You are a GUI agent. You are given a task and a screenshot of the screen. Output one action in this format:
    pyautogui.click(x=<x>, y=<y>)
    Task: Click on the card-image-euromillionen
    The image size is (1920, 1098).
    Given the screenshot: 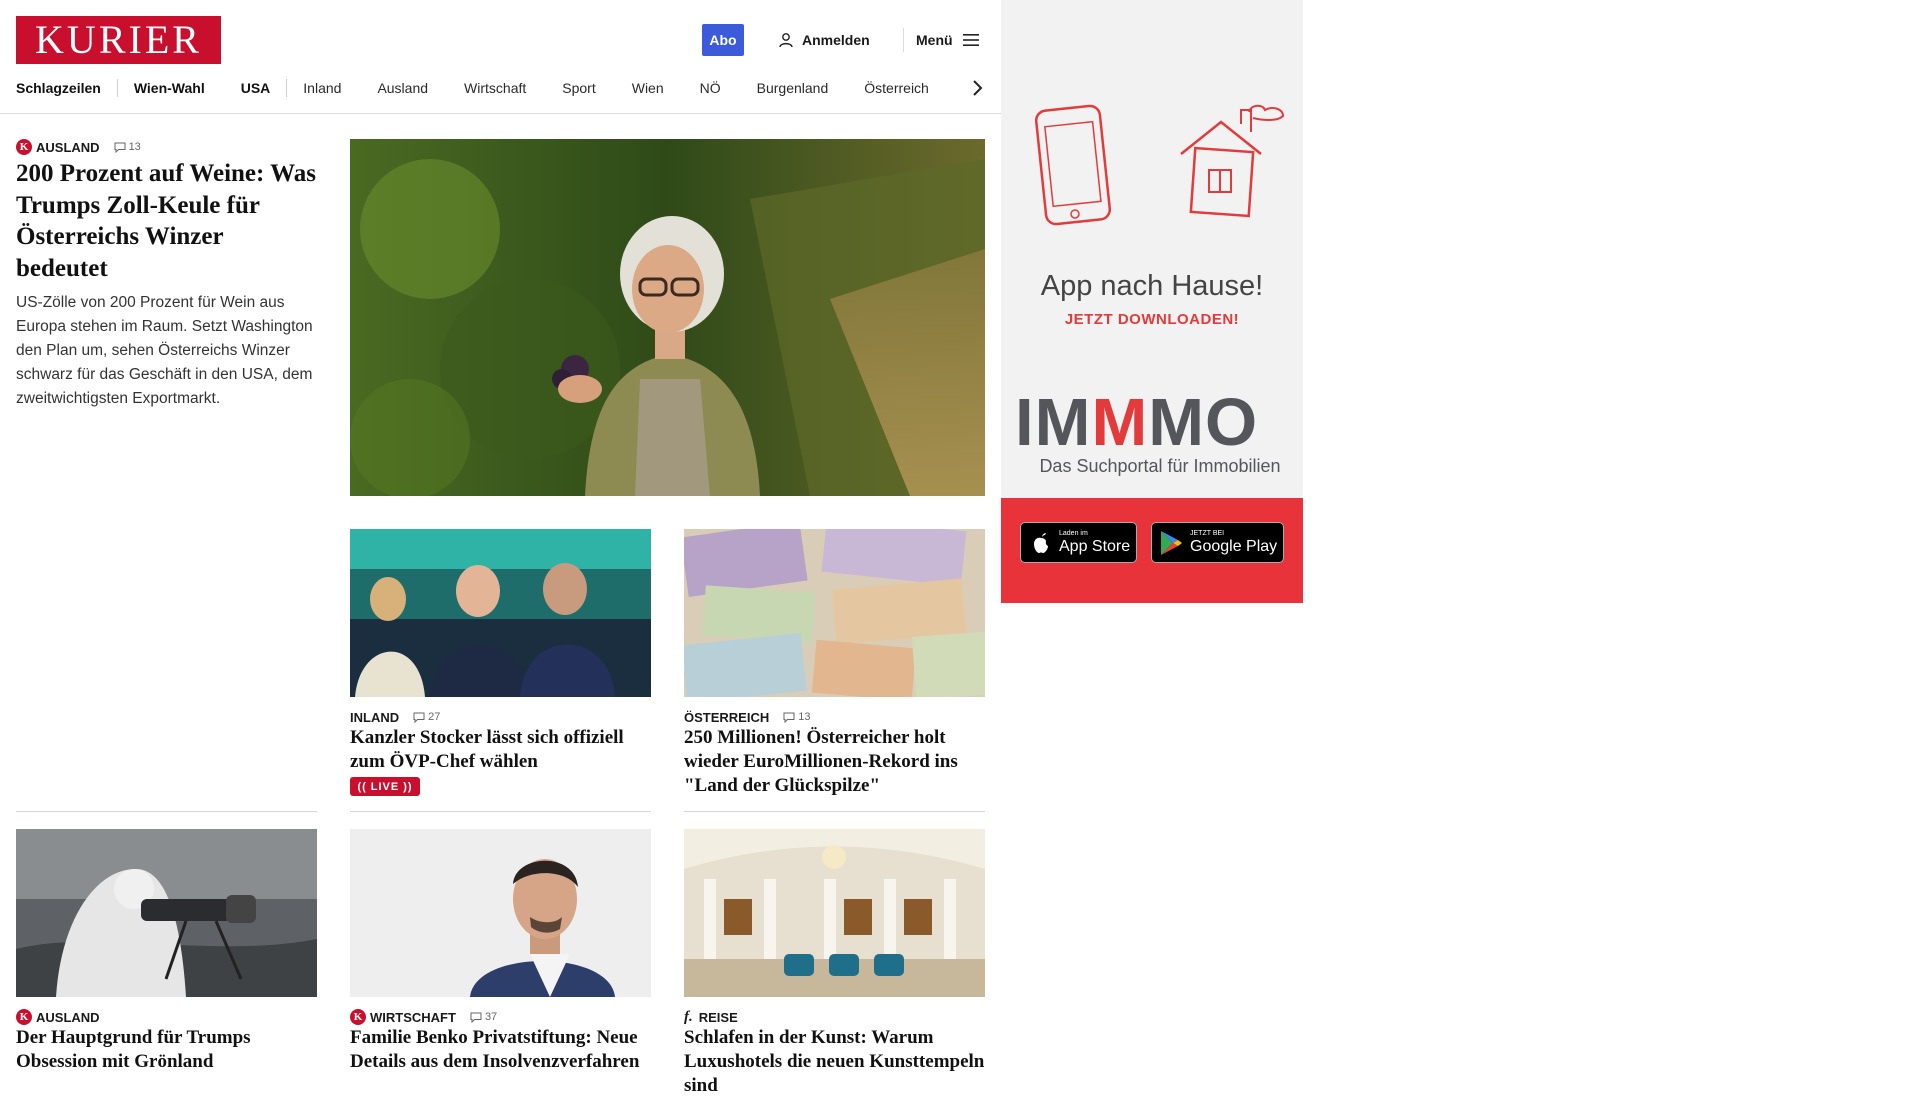 What is the action you would take?
    pyautogui.click(x=834, y=613)
    